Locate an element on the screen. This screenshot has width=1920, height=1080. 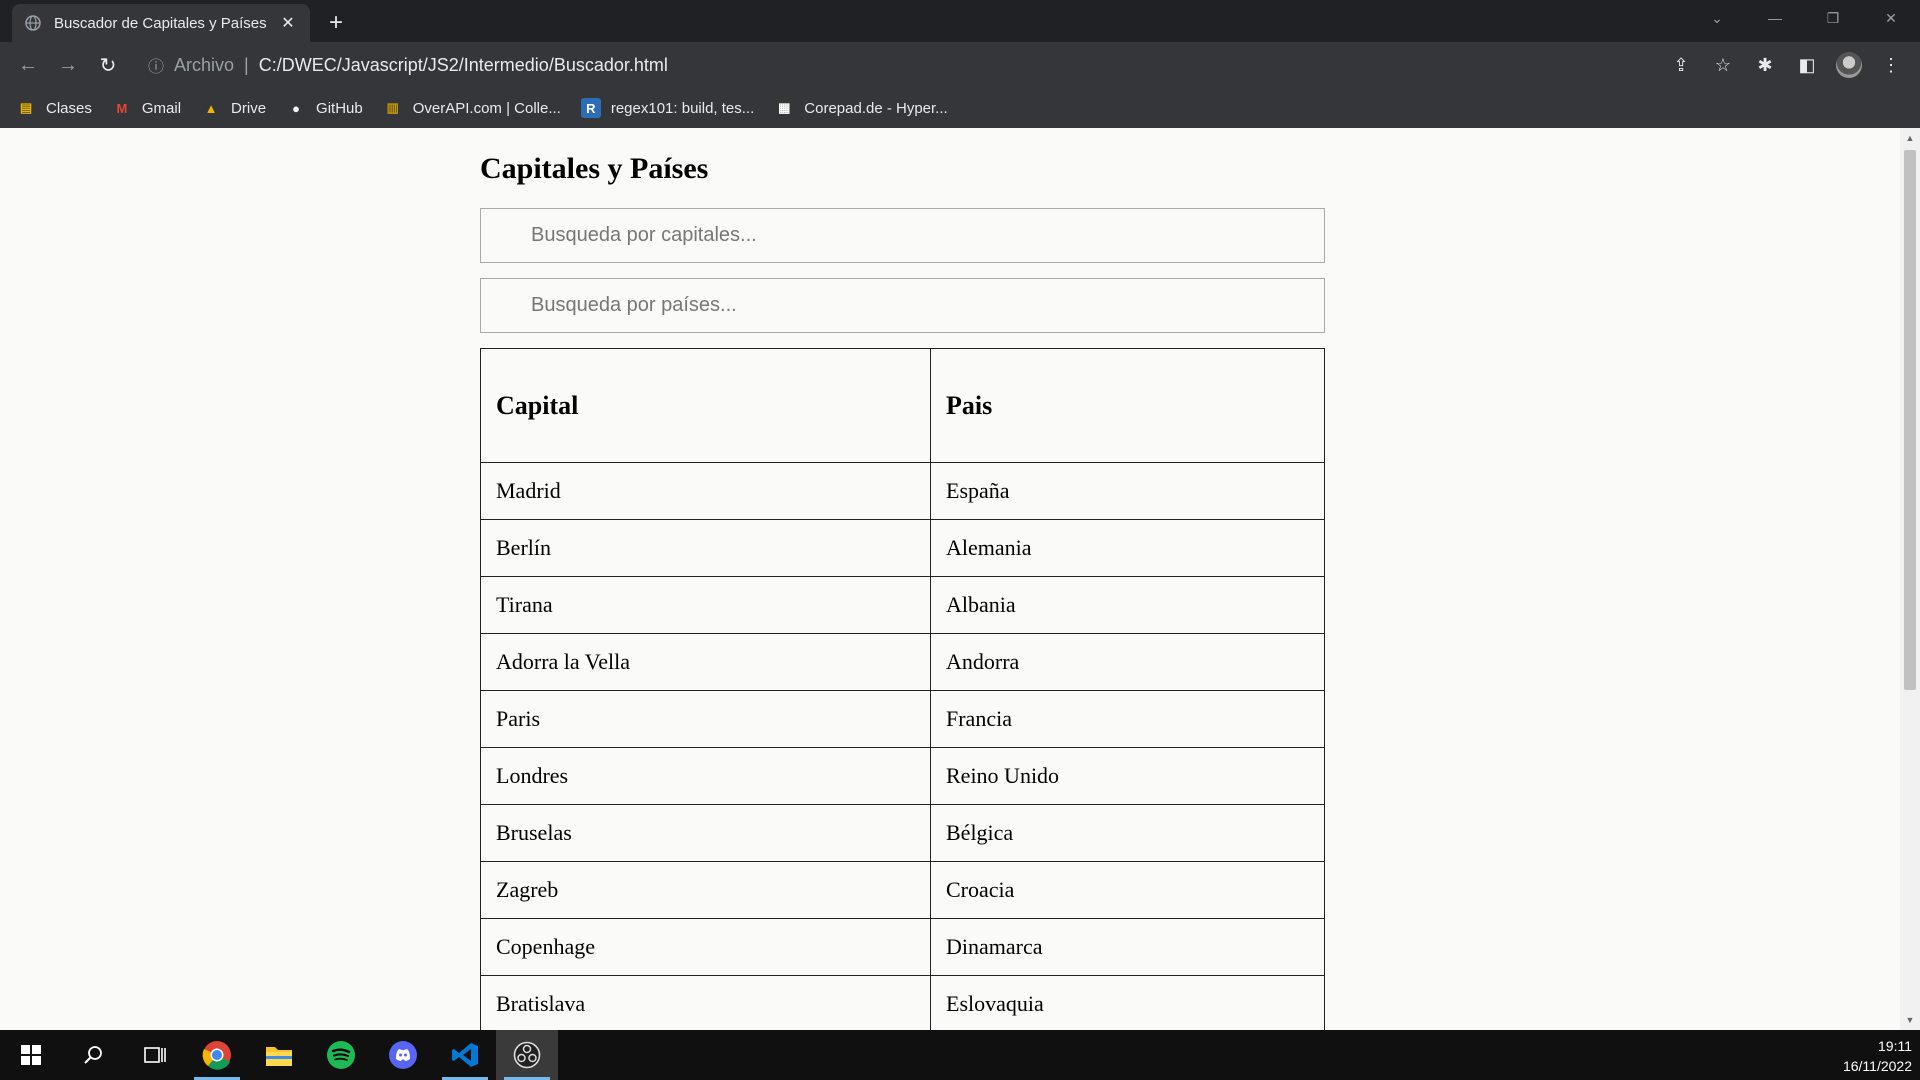
country-cell: Bélgica is located at coordinates (1127, 833).